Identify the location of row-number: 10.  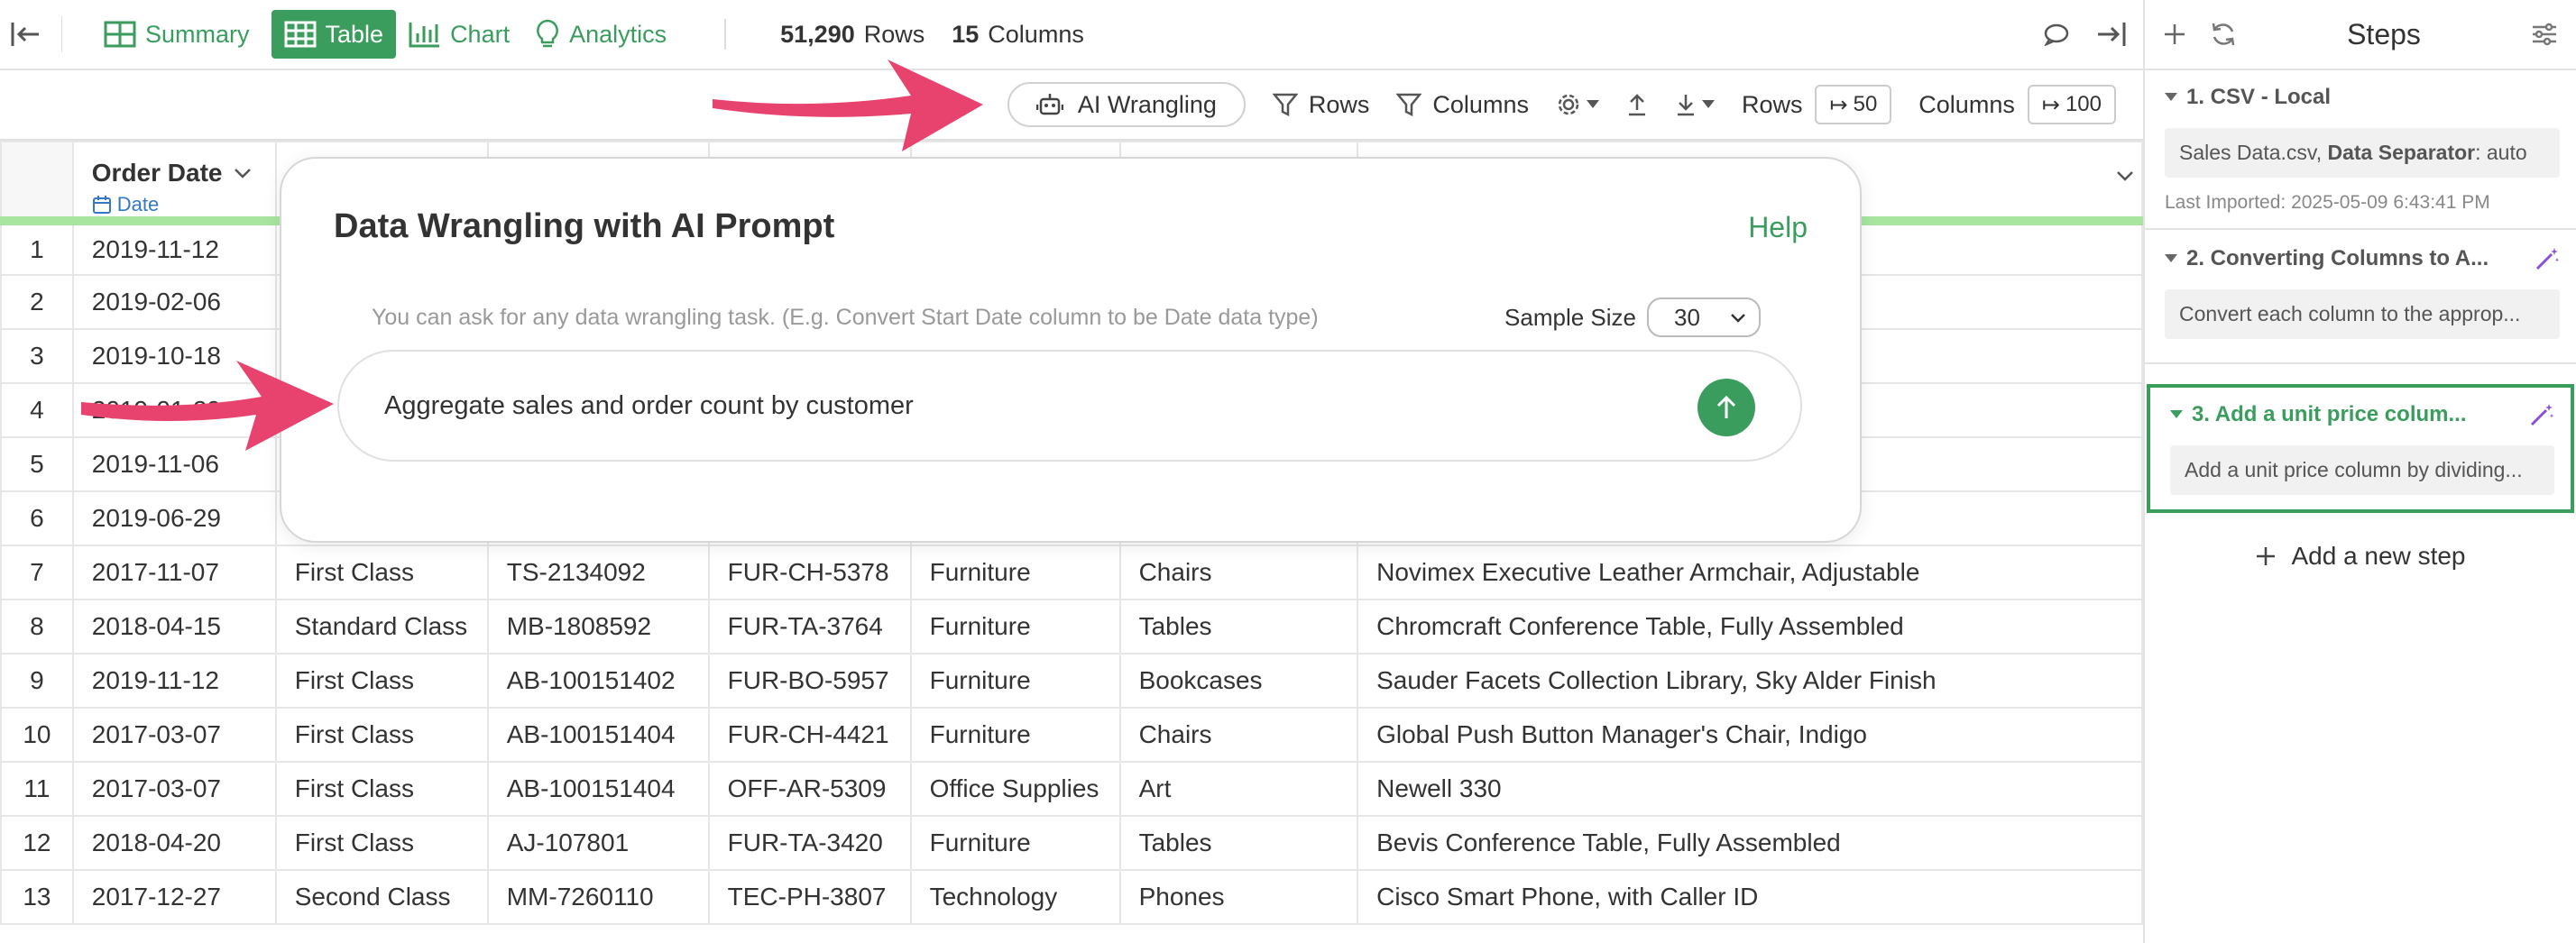
(37, 735).